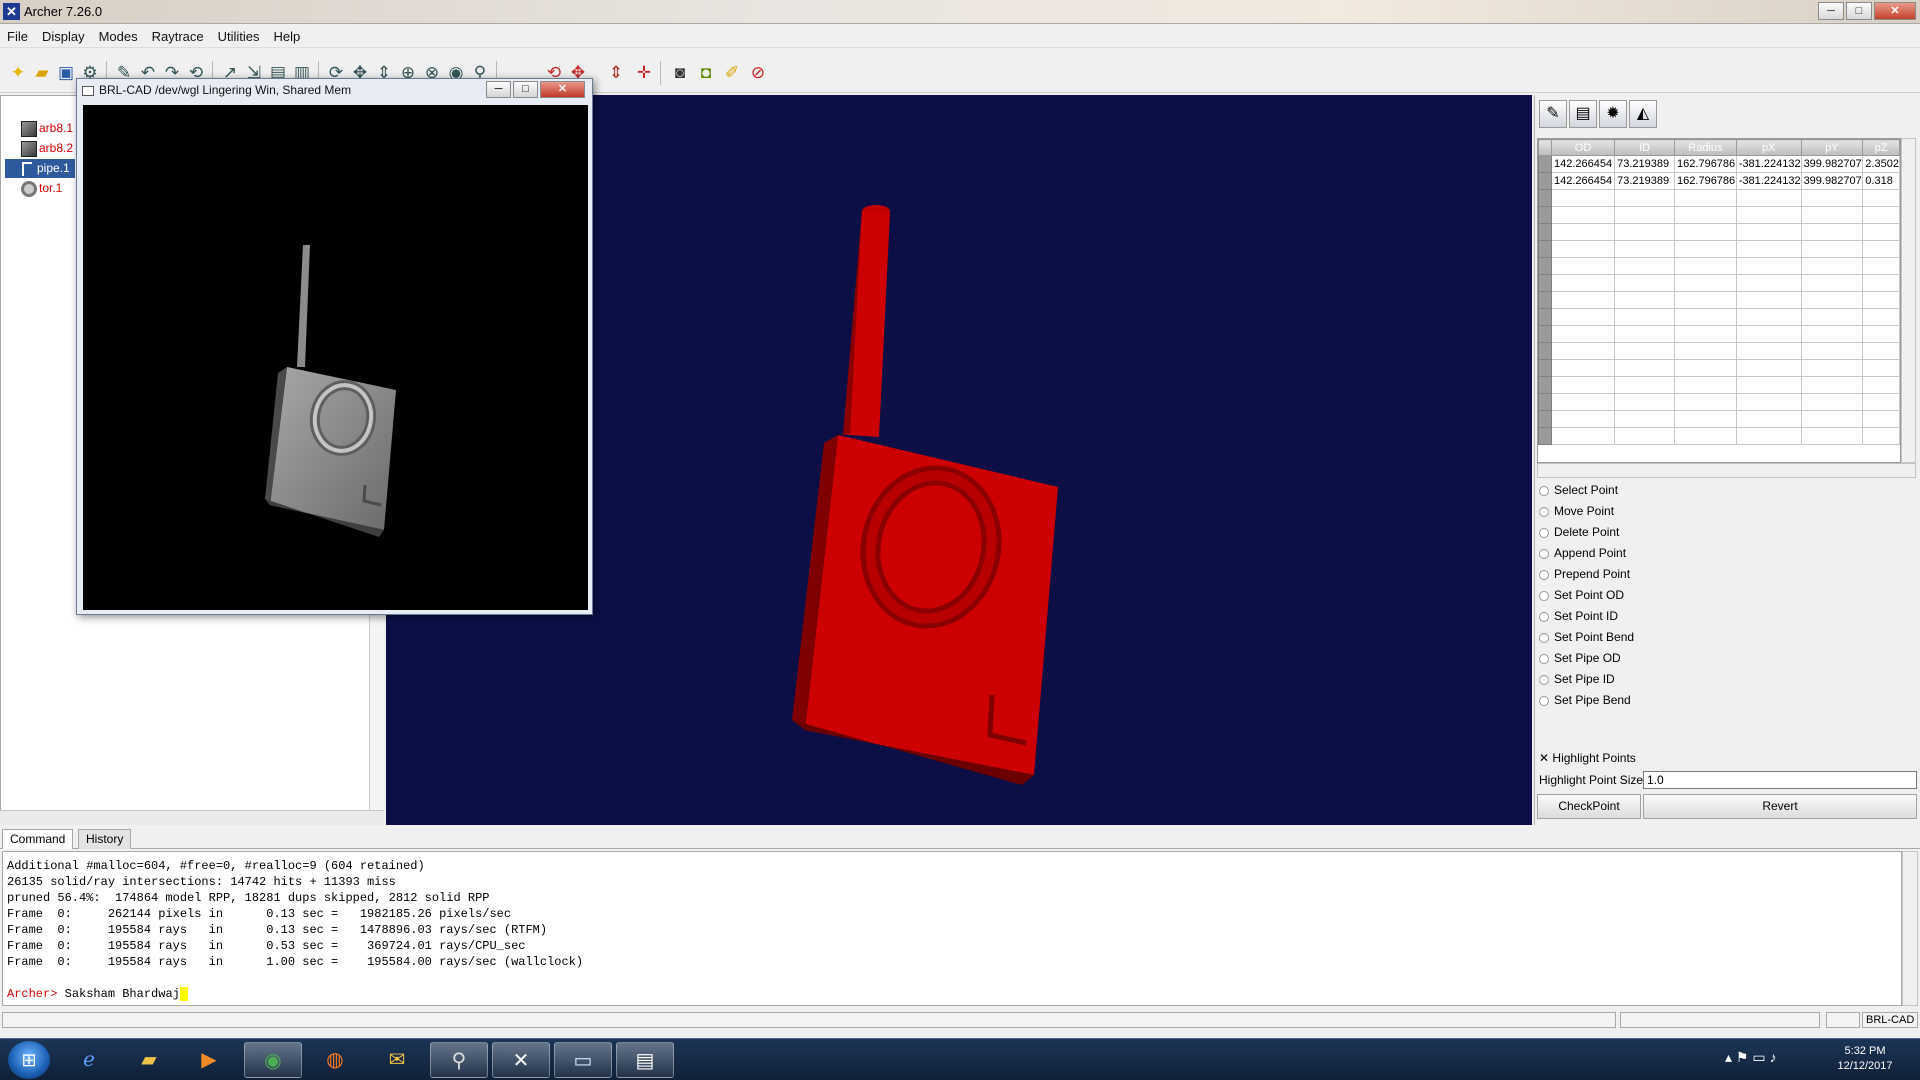  Describe the element at coordinates (42, 73) in the screenshot. I see `open-folder-icon: ▰` at that location.